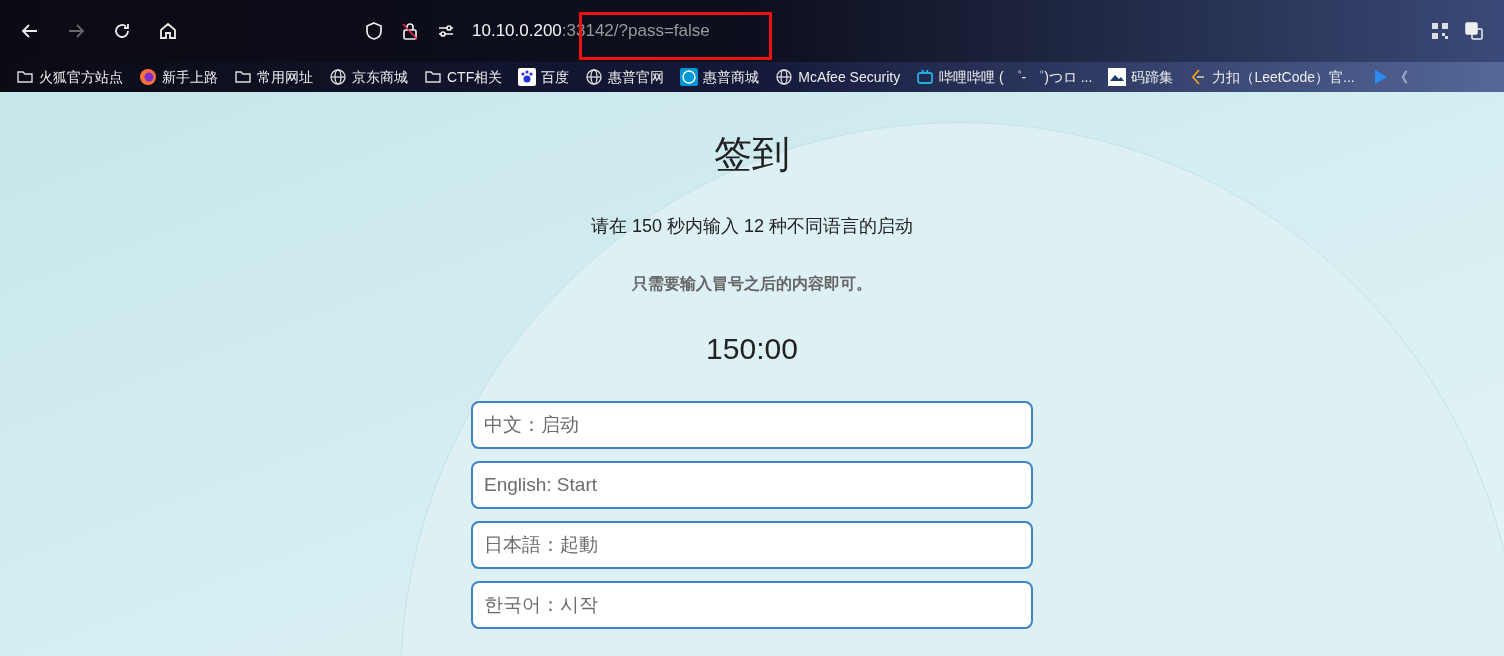 The width and height of the screenshot is (1504, 656). Describe the element at coordinates (273, 77) in the screenshot. I see `bookmark-item: 常用网址` at that location.